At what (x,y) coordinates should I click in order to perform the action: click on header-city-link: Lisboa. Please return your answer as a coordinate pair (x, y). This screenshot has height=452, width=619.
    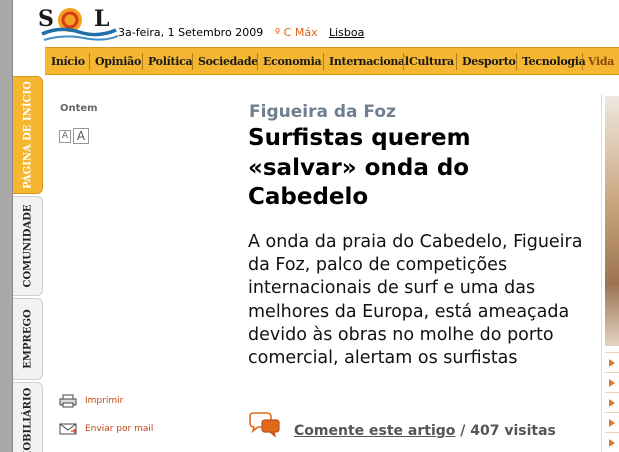
    Looking at the image, I should click on (346, 32).